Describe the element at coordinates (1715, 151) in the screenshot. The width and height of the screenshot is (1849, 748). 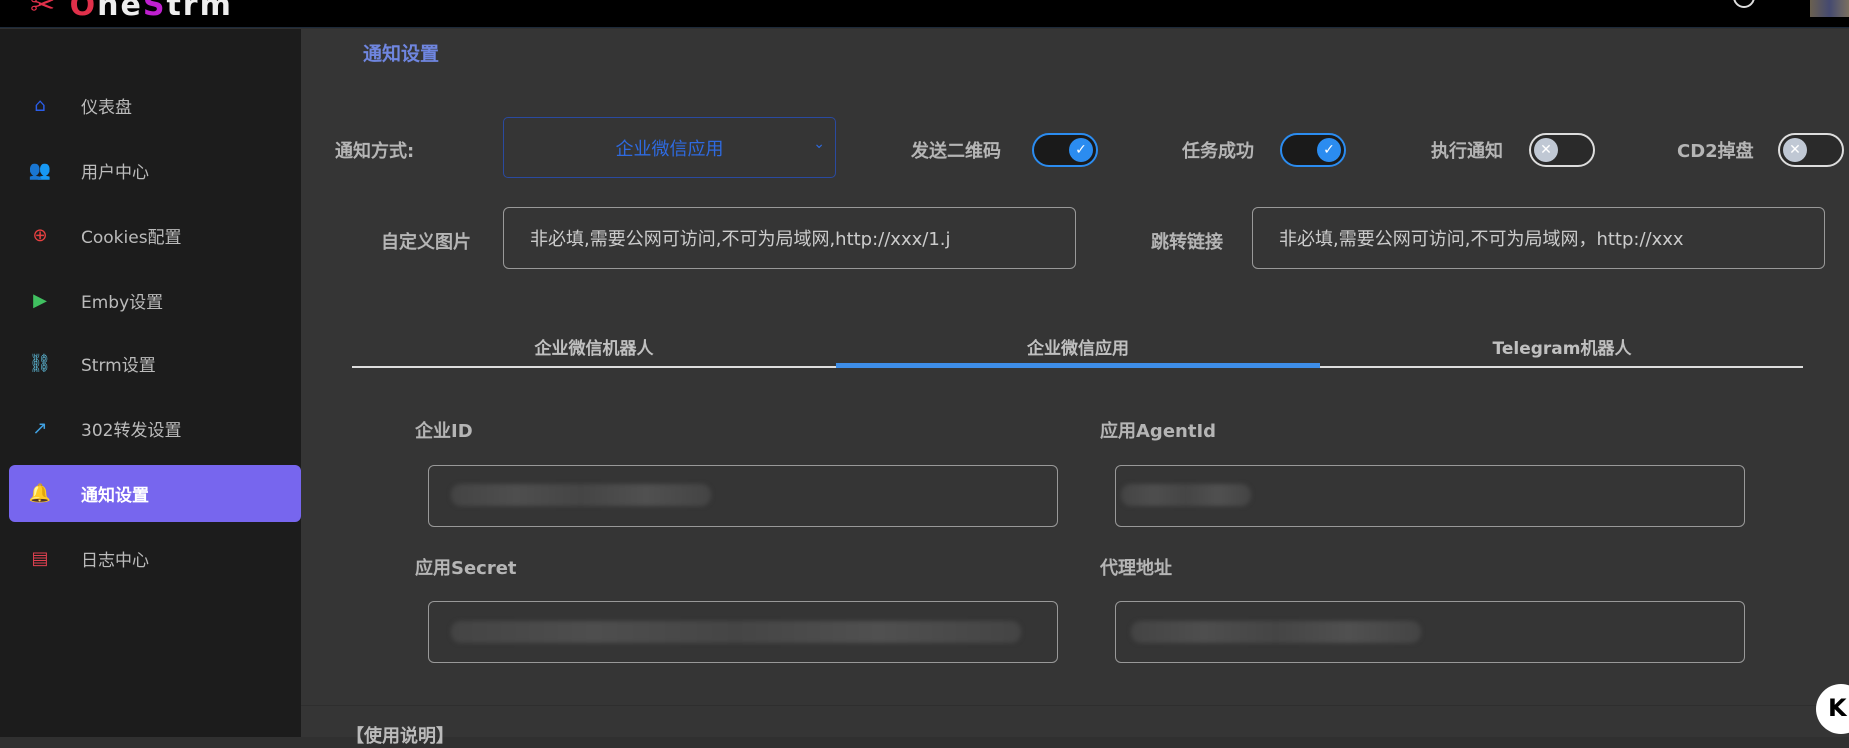
I see `toggle-label-cd2: CD2掉盘` at that location.